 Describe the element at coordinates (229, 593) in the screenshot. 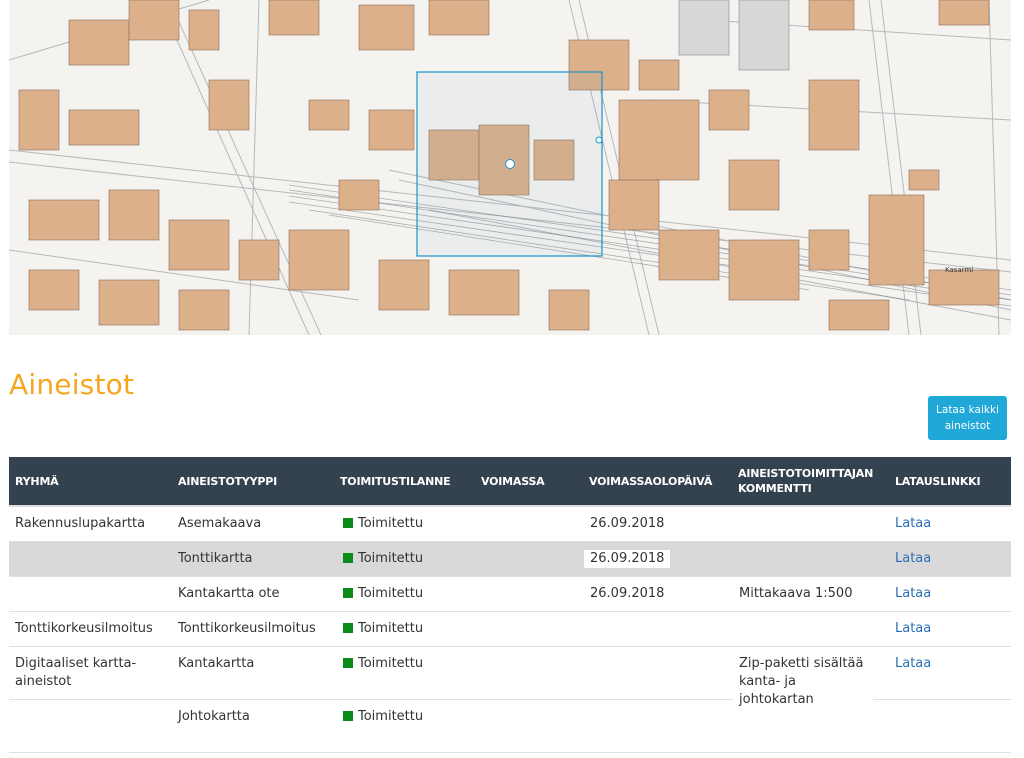

I see `cell-type: Kantakartta ote` at that location.